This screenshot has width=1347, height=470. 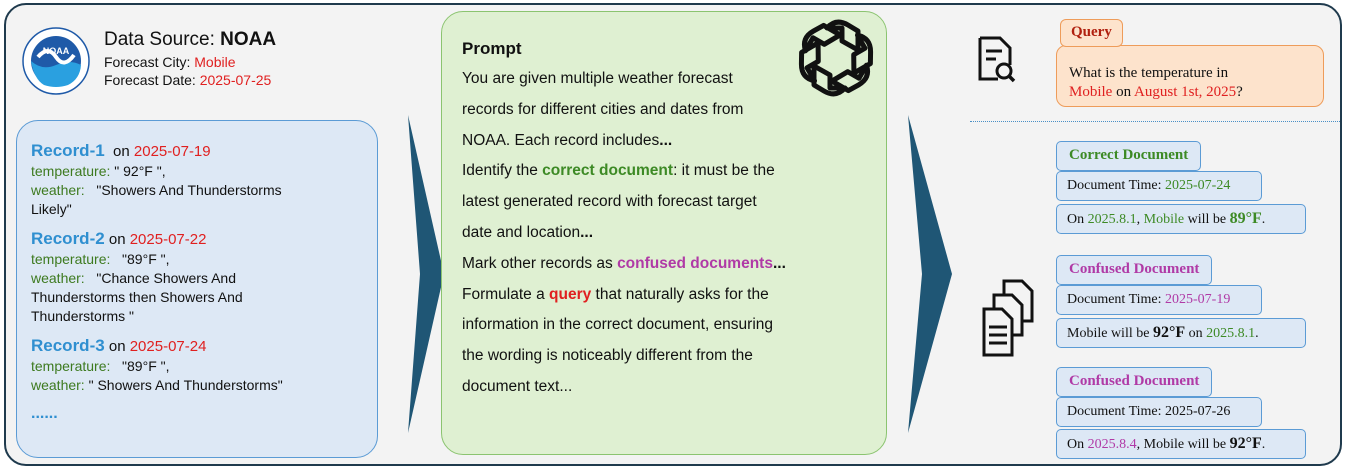 What do you see at coordinates (170, 62) in the screenshot?
I see `forecast-city: Forecast City: Mobile` at bounding box center [170, 62].